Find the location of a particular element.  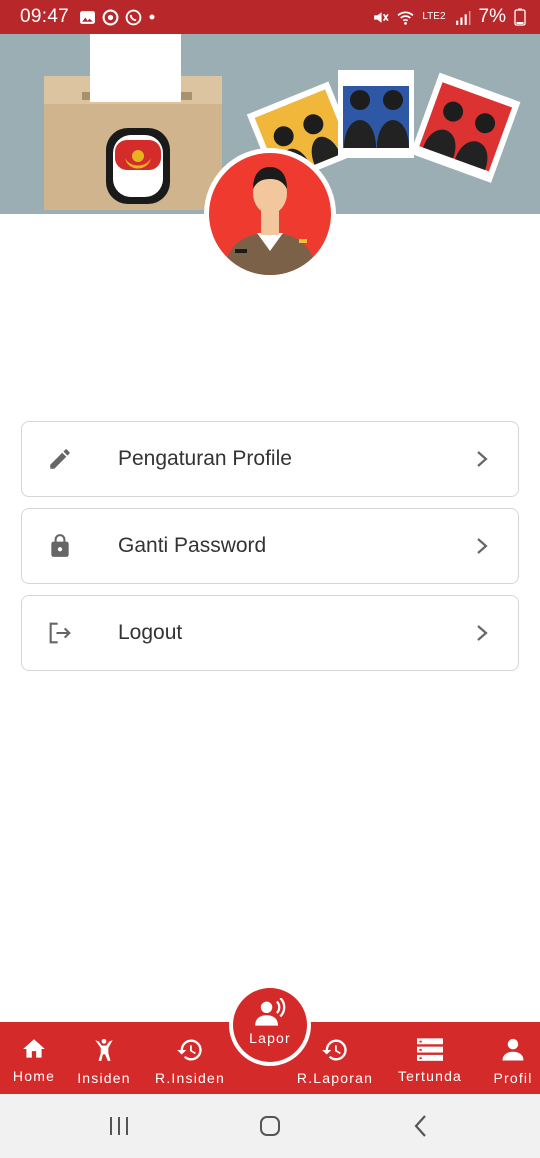

officer-avatar is located at coordinates (270, 221).